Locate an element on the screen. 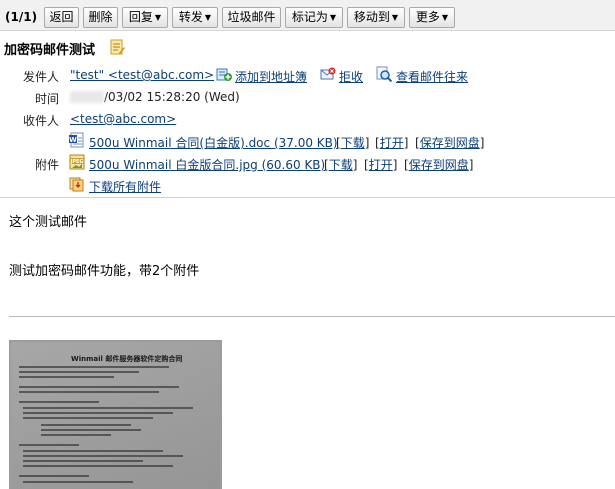 The width and height of the screenshot is (615, 489). view-correspondence-link: 查看邮件往来 is located at coordinates (432, 76).